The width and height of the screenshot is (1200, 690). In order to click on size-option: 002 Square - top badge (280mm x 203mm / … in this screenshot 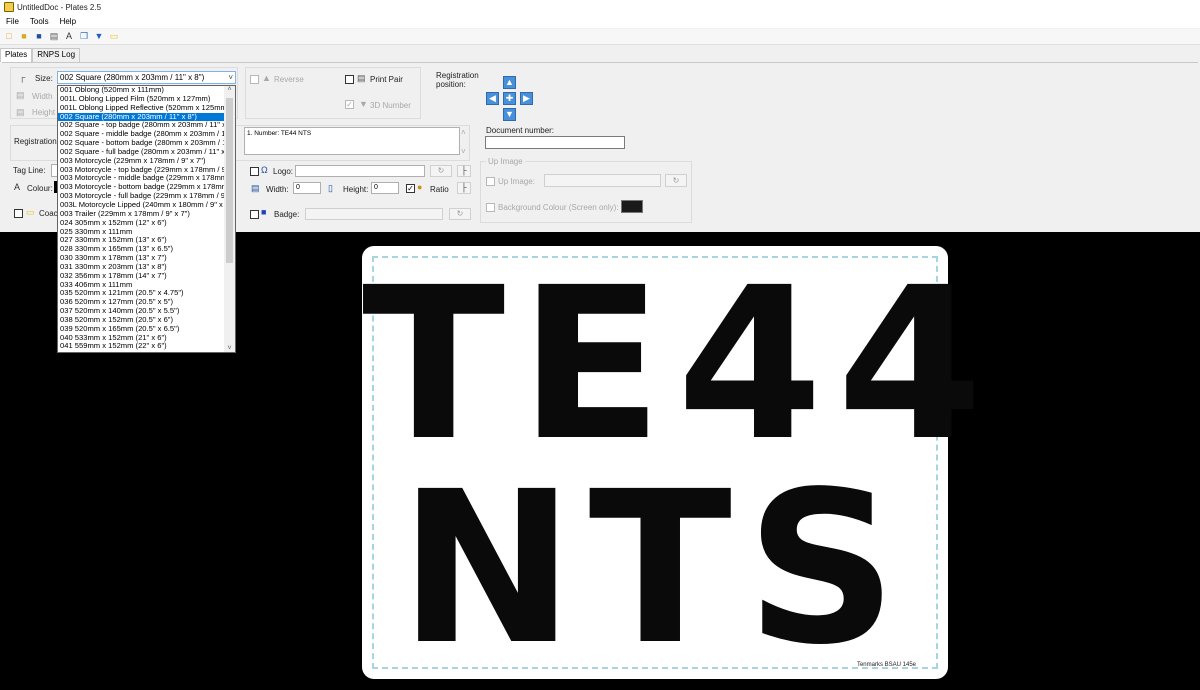, I will do `click(141, 125)`.